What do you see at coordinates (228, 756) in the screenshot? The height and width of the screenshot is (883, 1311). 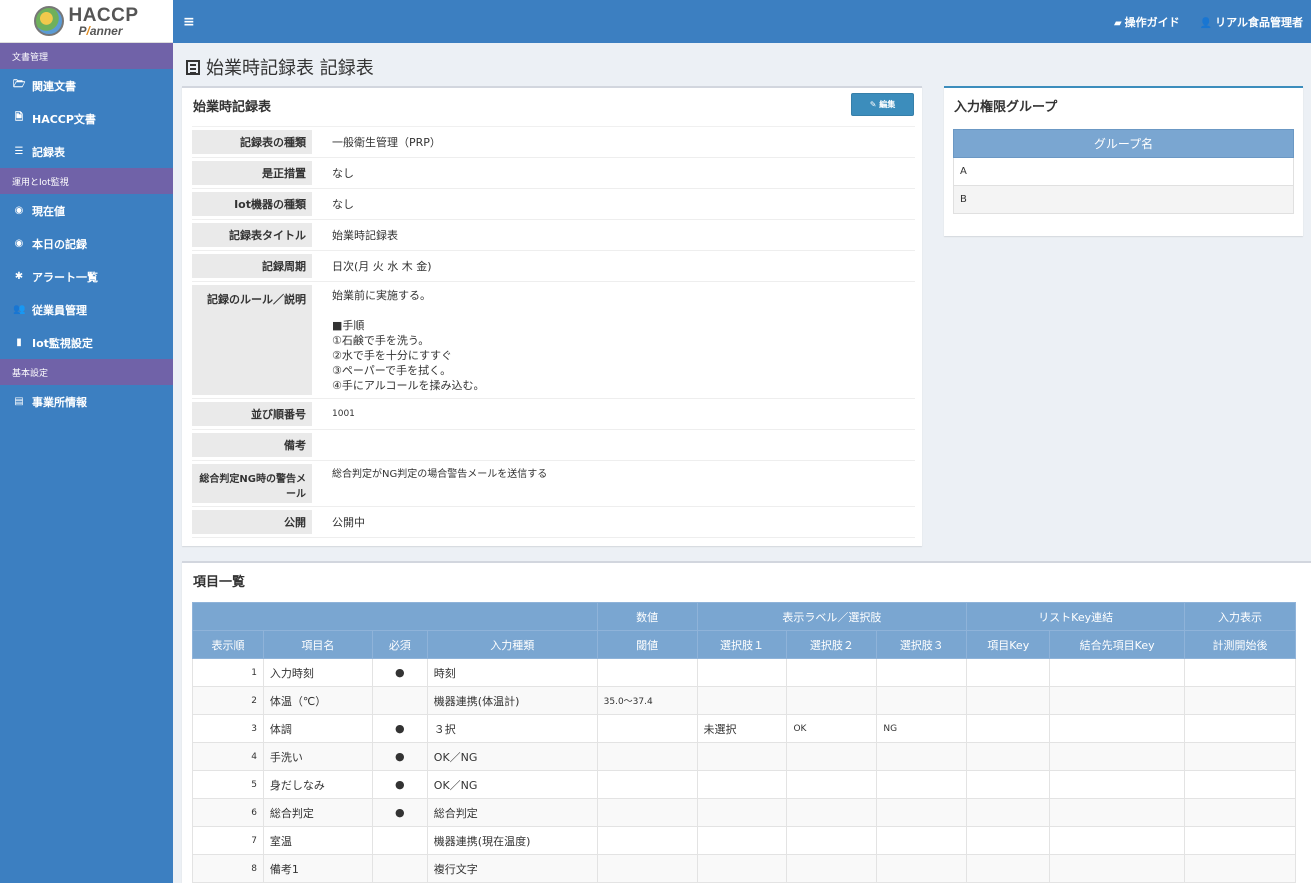 I see `cell-order: 4` at bounding box center [228, 756].